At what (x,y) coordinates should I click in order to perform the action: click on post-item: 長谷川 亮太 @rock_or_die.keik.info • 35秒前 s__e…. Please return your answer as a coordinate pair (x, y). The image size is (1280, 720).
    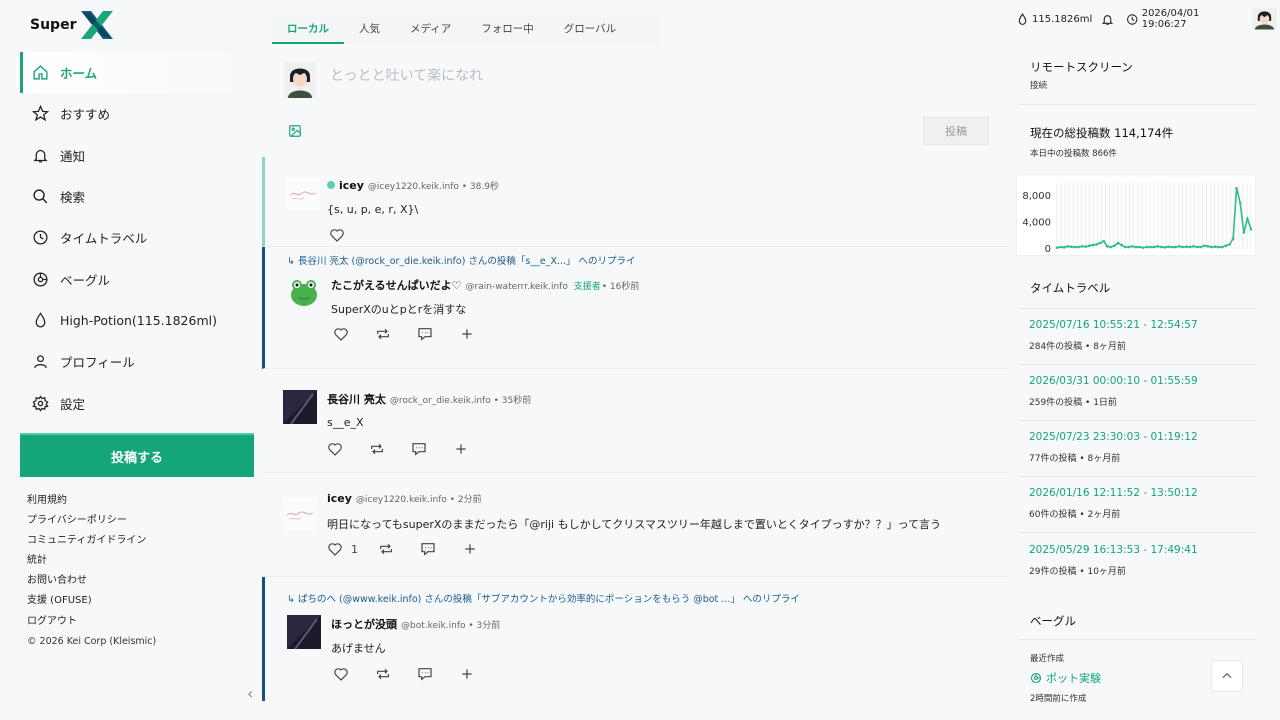
    Looking at the image, I should click on (635, 421).